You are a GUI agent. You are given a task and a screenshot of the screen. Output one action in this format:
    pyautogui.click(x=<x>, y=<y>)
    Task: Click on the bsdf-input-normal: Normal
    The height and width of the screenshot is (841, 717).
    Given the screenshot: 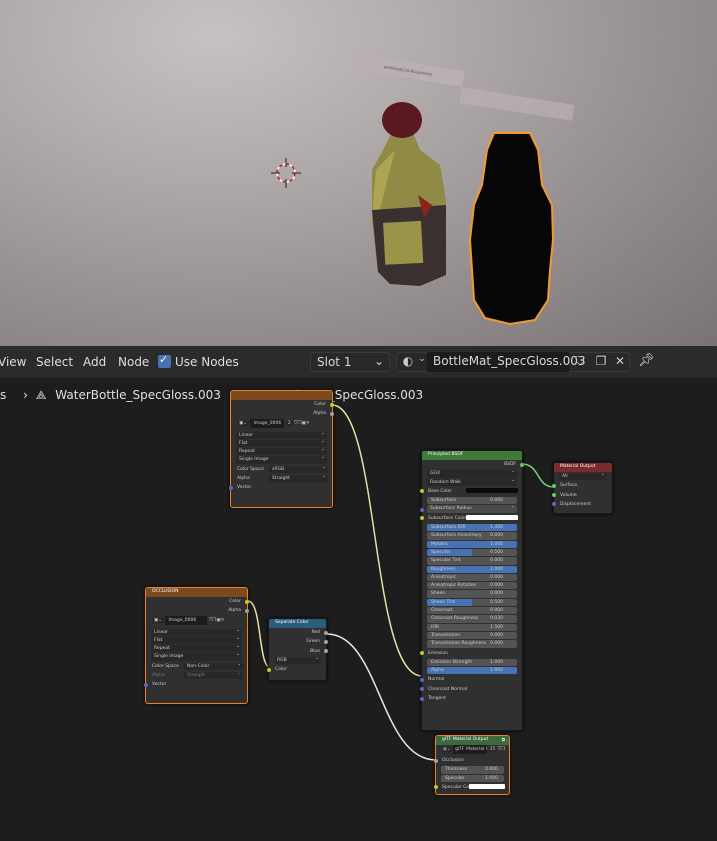 What is the action you would take?
    pyautogui.click(x=471, y=679)
    